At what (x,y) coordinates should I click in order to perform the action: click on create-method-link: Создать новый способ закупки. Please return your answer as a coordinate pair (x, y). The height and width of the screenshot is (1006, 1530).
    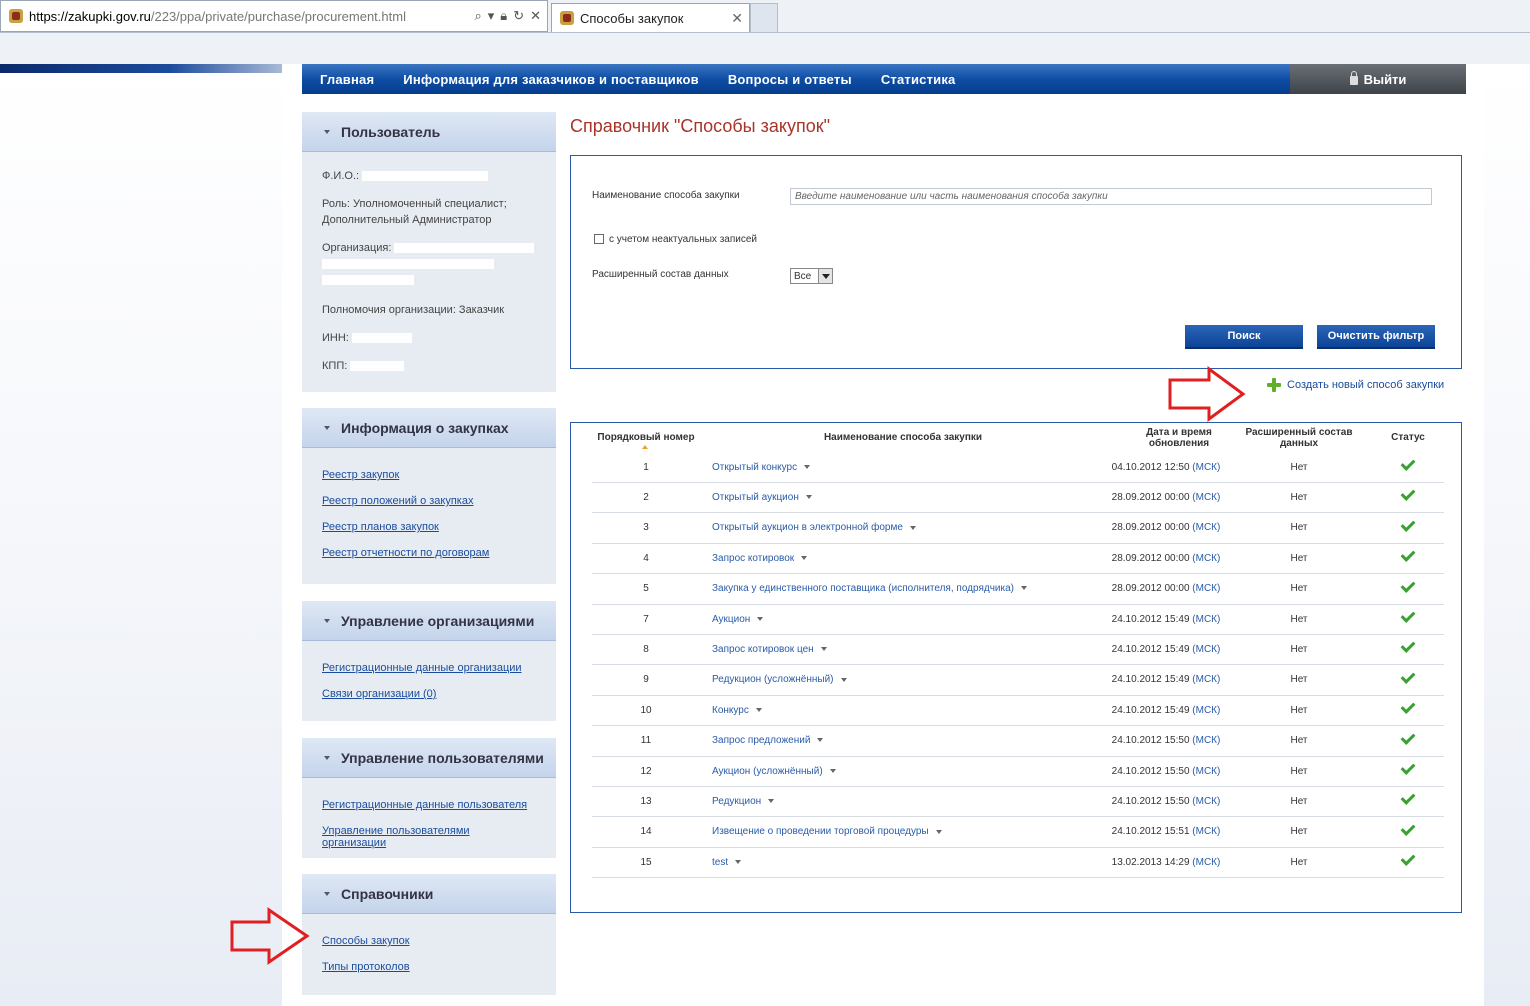
    Looking at the image, I should click on (1355, 385).